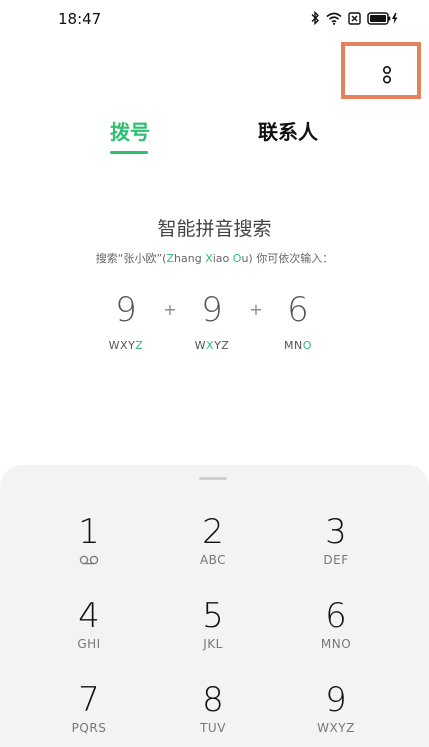  I want to click on key-letters: WXYZ, so click(336, 728).